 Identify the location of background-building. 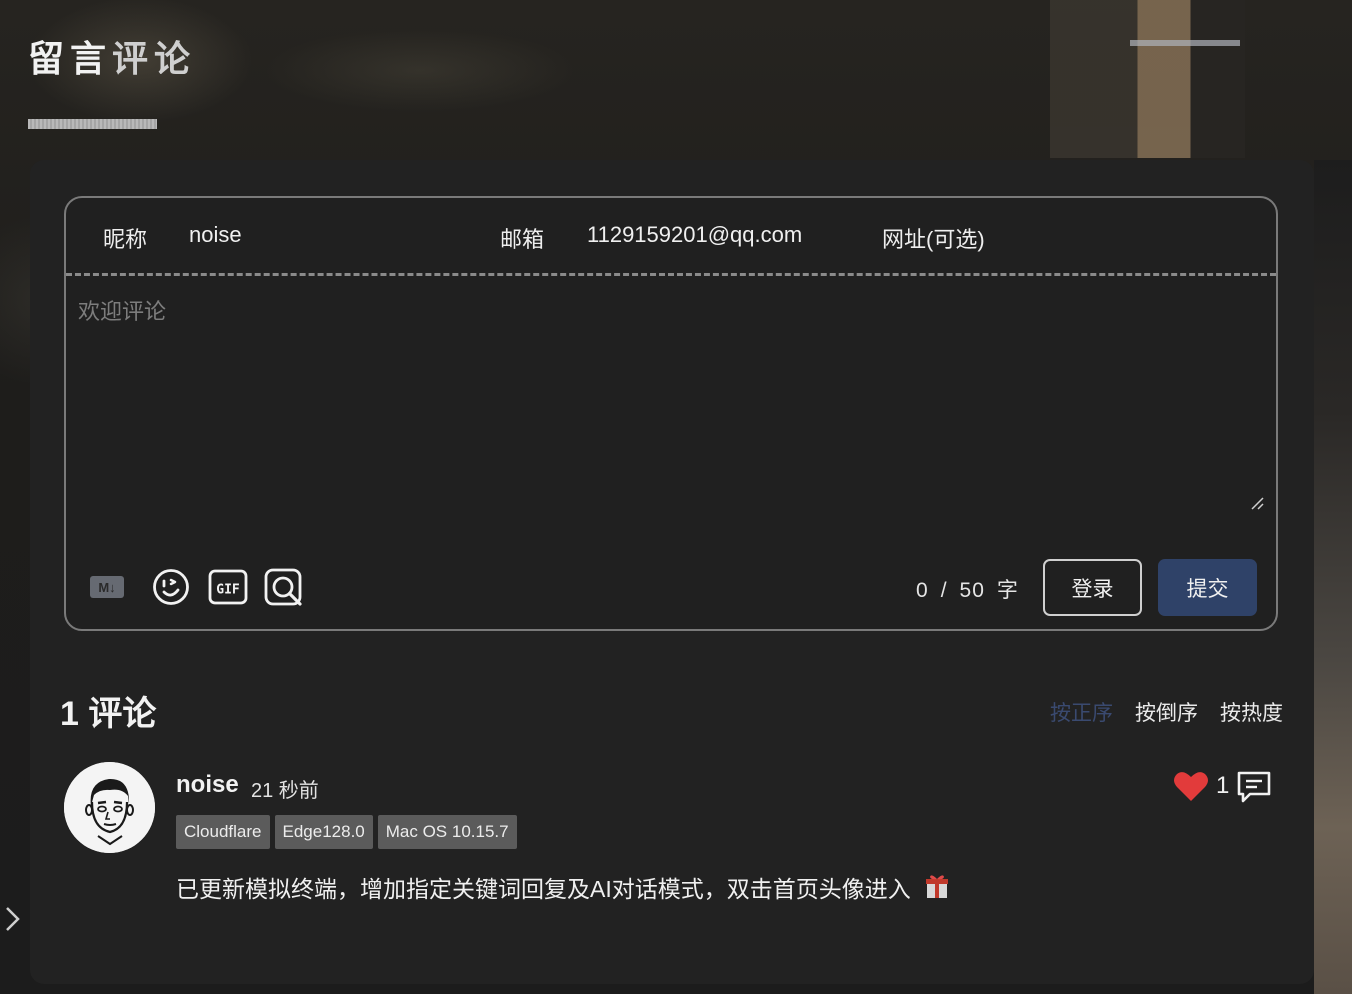
(1147, 79).